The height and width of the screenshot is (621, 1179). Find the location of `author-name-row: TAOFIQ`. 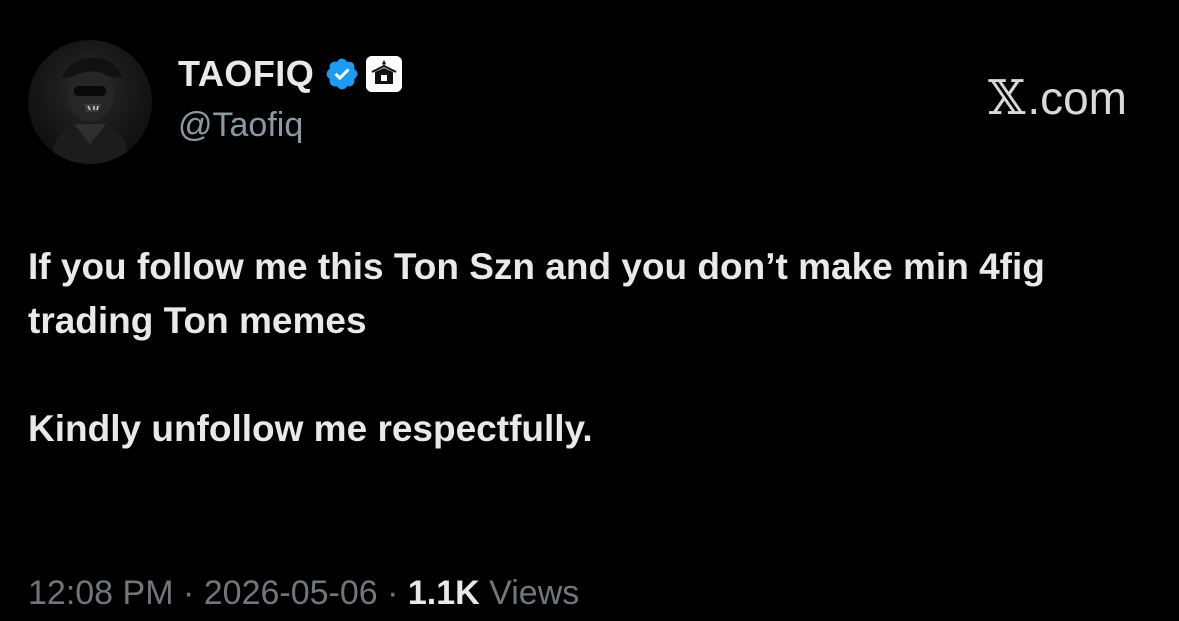

author-name-row: TAOFIQ is located at coordinates (290, 74).